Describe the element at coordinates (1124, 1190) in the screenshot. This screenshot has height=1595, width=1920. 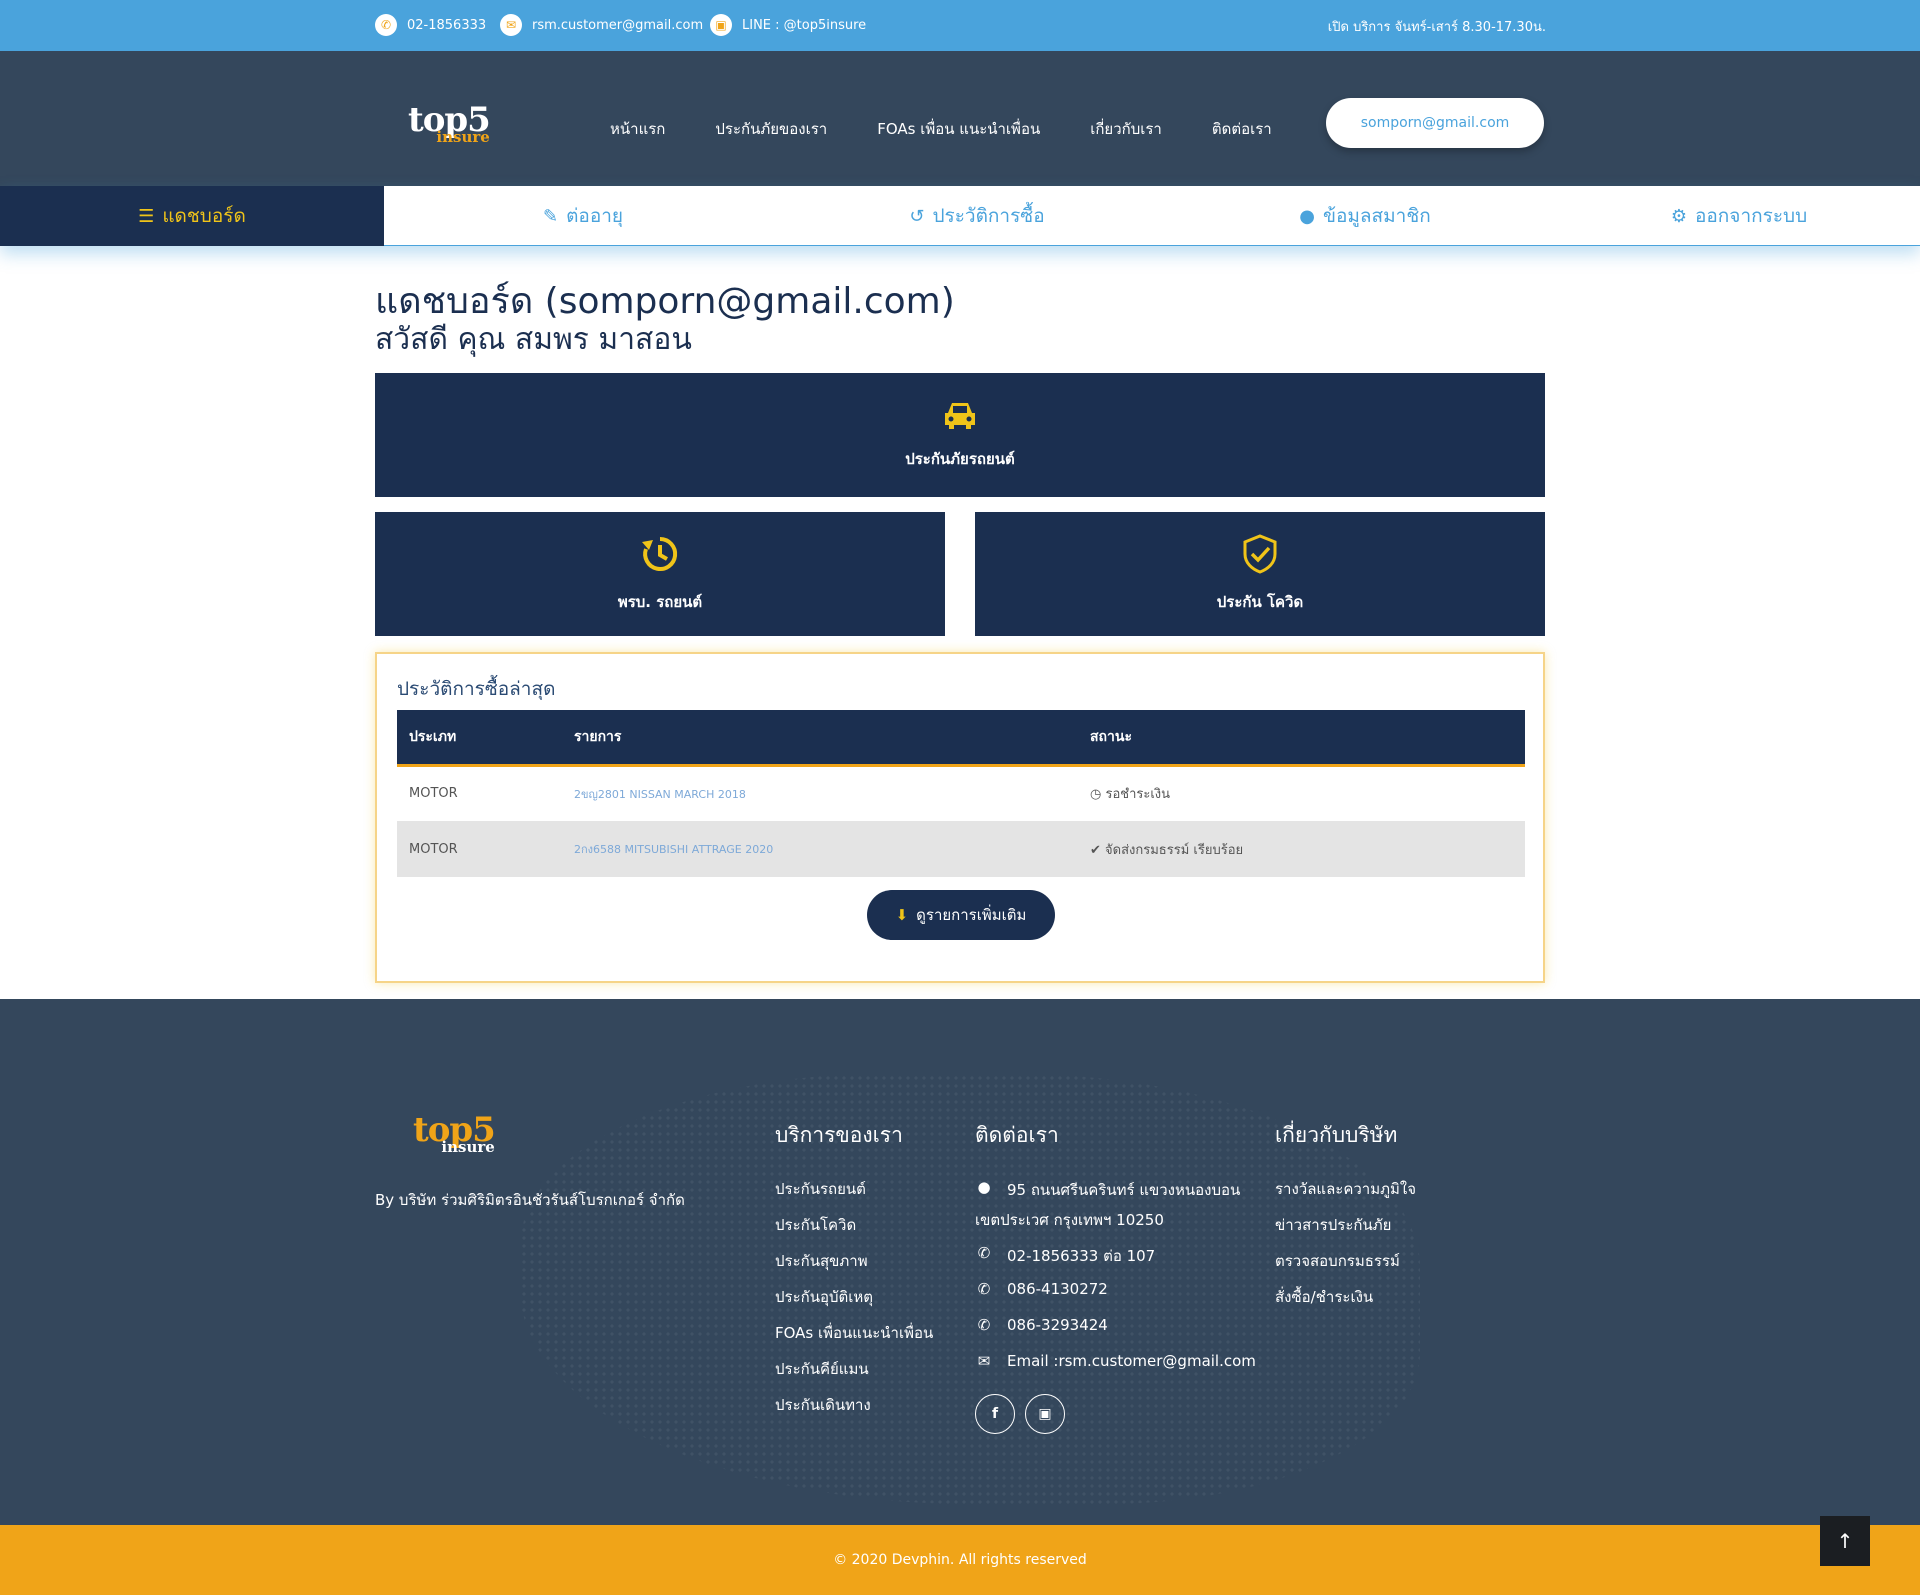
I see `address-line-1: 95 ถนนศรีนครินทร์ แขวงหนองบอน` at that location.